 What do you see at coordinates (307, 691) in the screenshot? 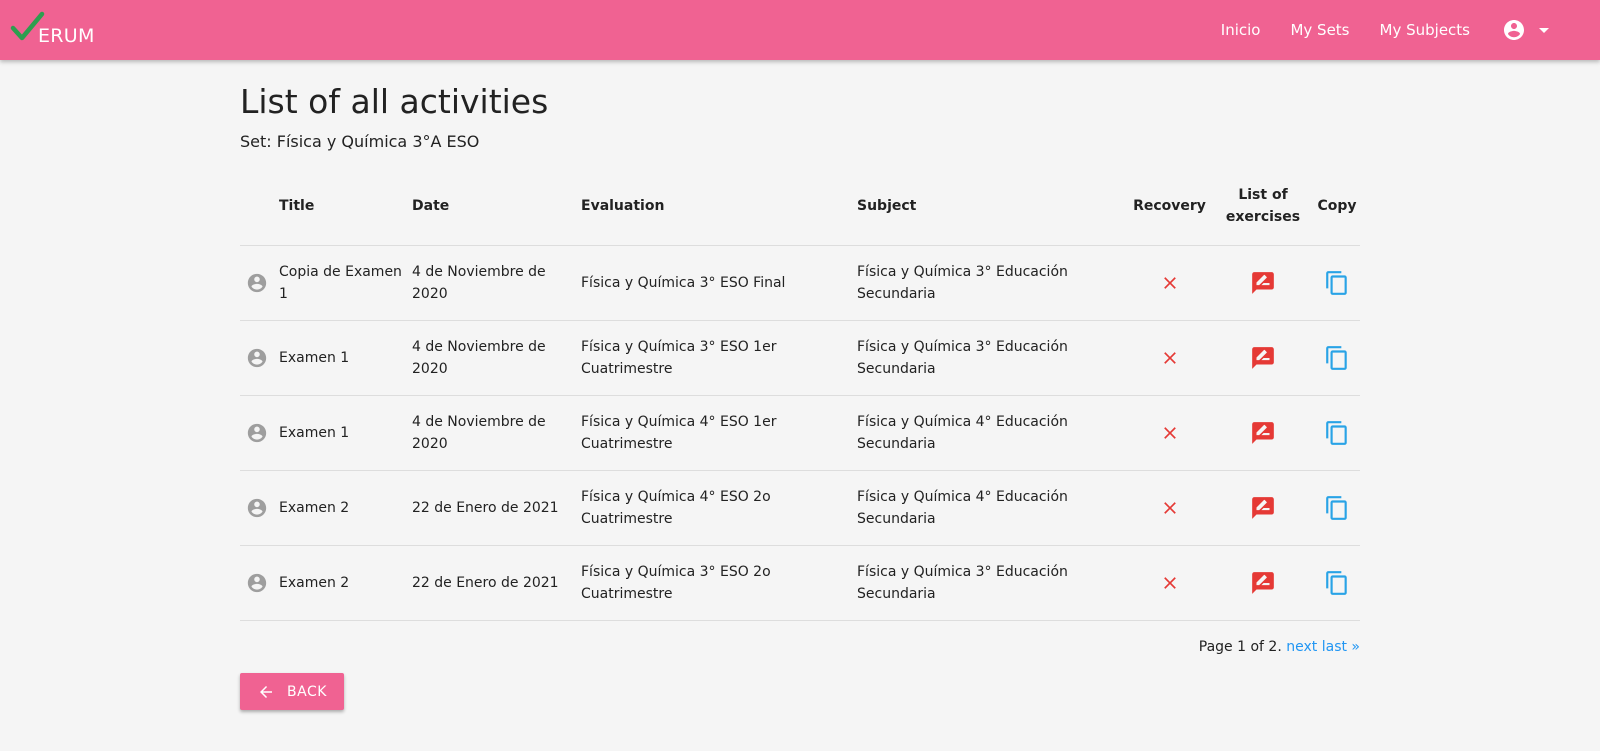
I see `back-button-label: BACK` at bounding box center [307, 691].